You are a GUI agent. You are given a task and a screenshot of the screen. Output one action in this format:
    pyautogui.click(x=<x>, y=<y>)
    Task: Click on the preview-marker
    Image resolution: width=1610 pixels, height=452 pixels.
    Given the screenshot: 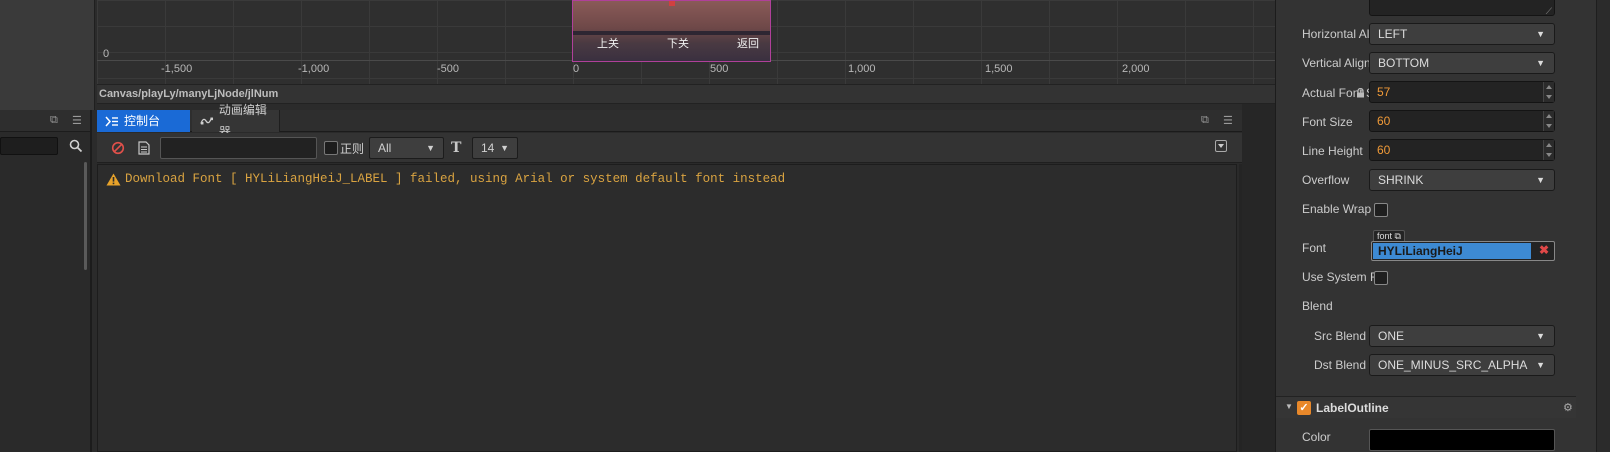 What is the action you would take?
    pyautogui.click(x=672, y=3)
    